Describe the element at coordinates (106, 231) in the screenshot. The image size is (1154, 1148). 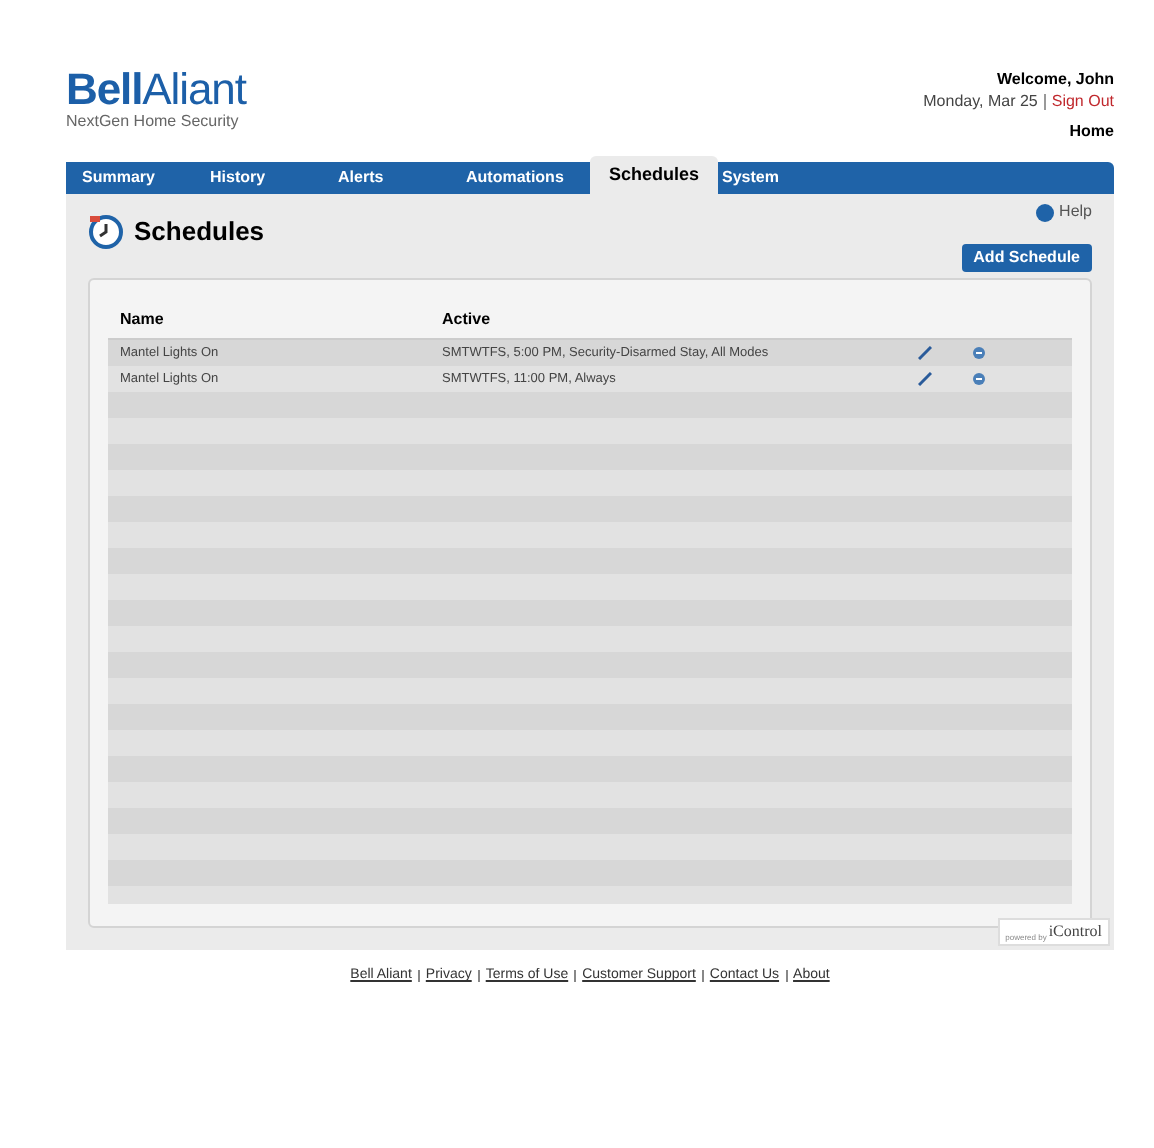
I see `clock-icon` at that location.